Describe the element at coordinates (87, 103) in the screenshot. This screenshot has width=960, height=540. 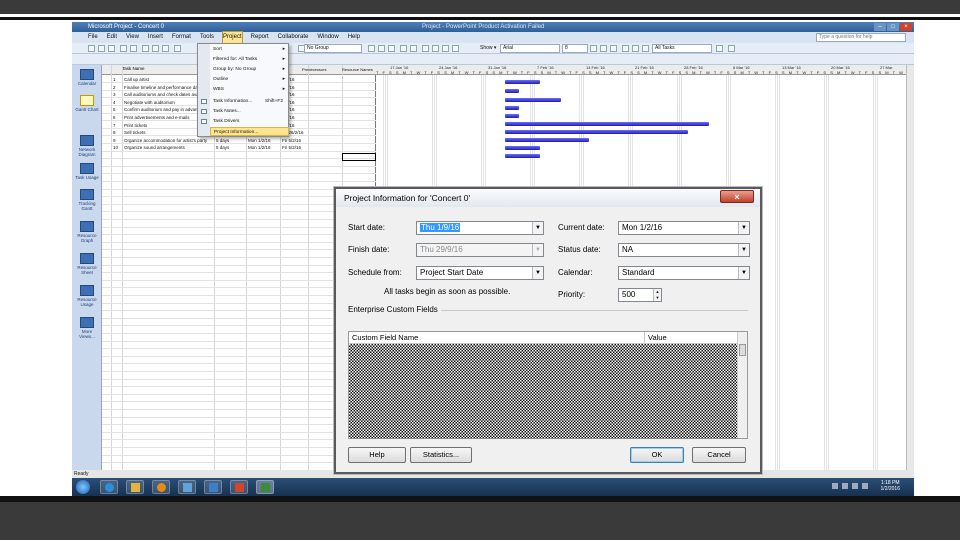
I see `view-gantt-chart: Gantt Chart` at that location.